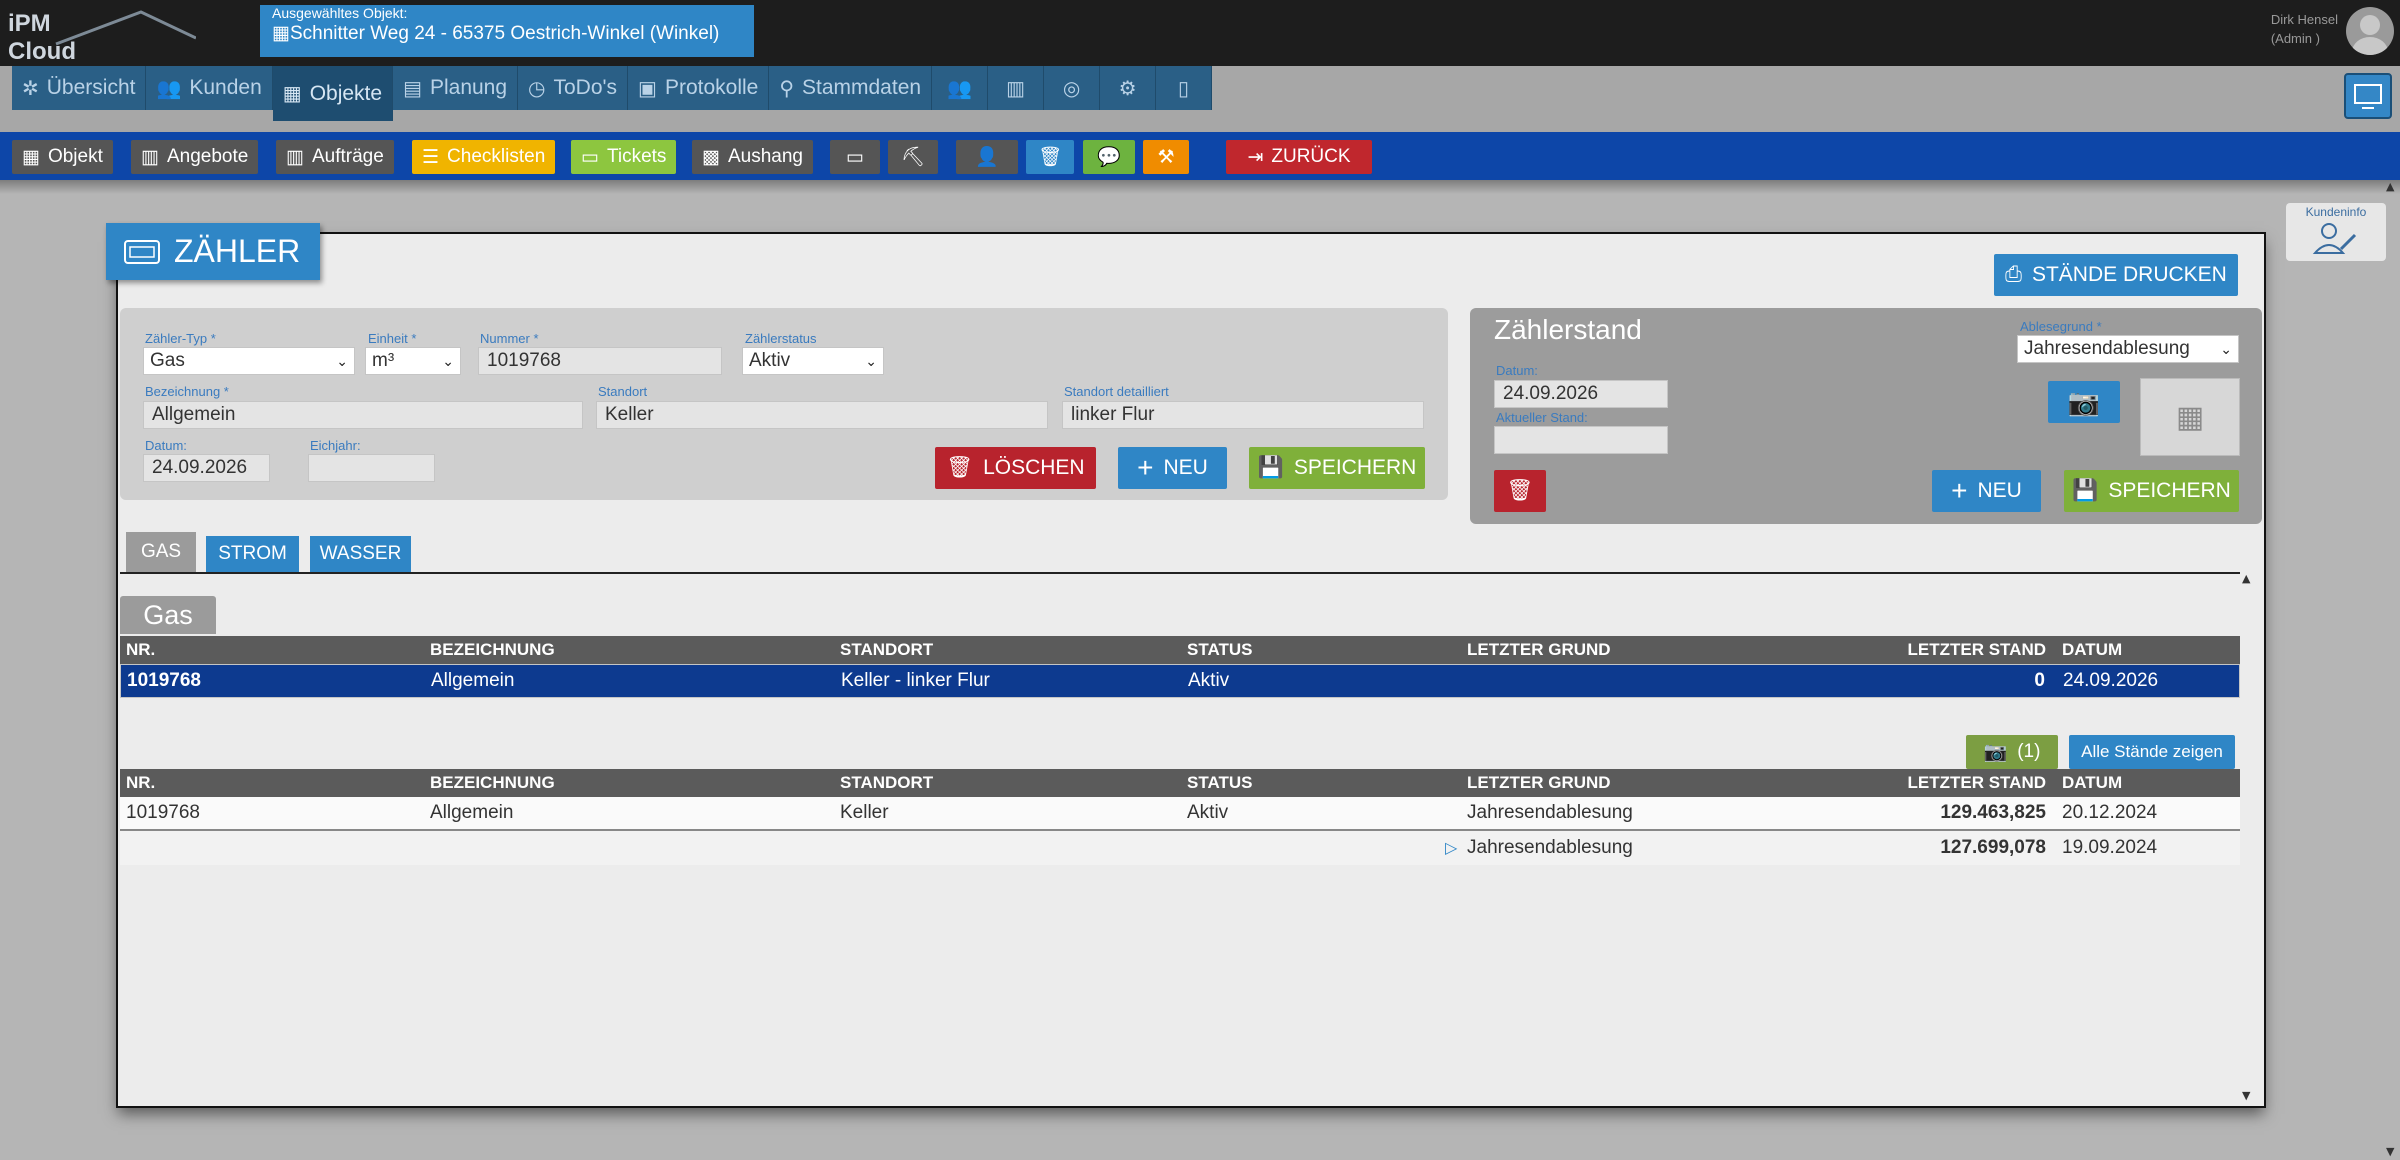  Describe the element at coordinates (1986, 491) in the screenshot. I see `new-reading-button: + NEU` at that location.